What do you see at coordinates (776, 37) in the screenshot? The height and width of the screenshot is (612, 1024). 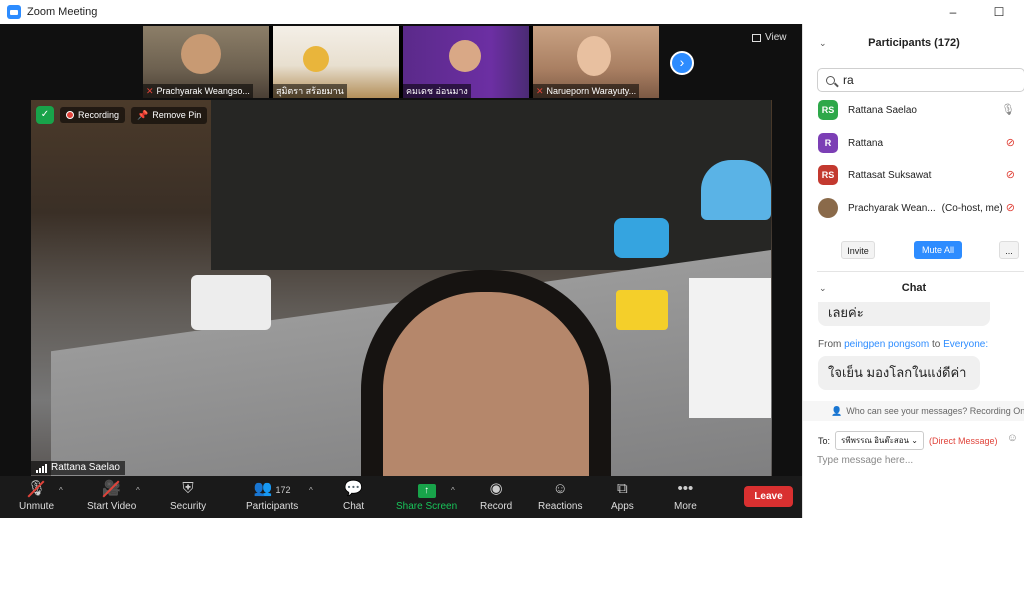 I see `view-label: View` at bounding box center [776, 37].